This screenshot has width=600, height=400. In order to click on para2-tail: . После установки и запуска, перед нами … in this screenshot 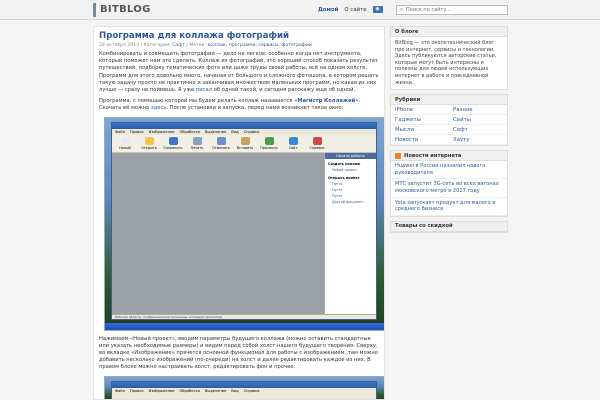, I will do `click(255, 108)`.